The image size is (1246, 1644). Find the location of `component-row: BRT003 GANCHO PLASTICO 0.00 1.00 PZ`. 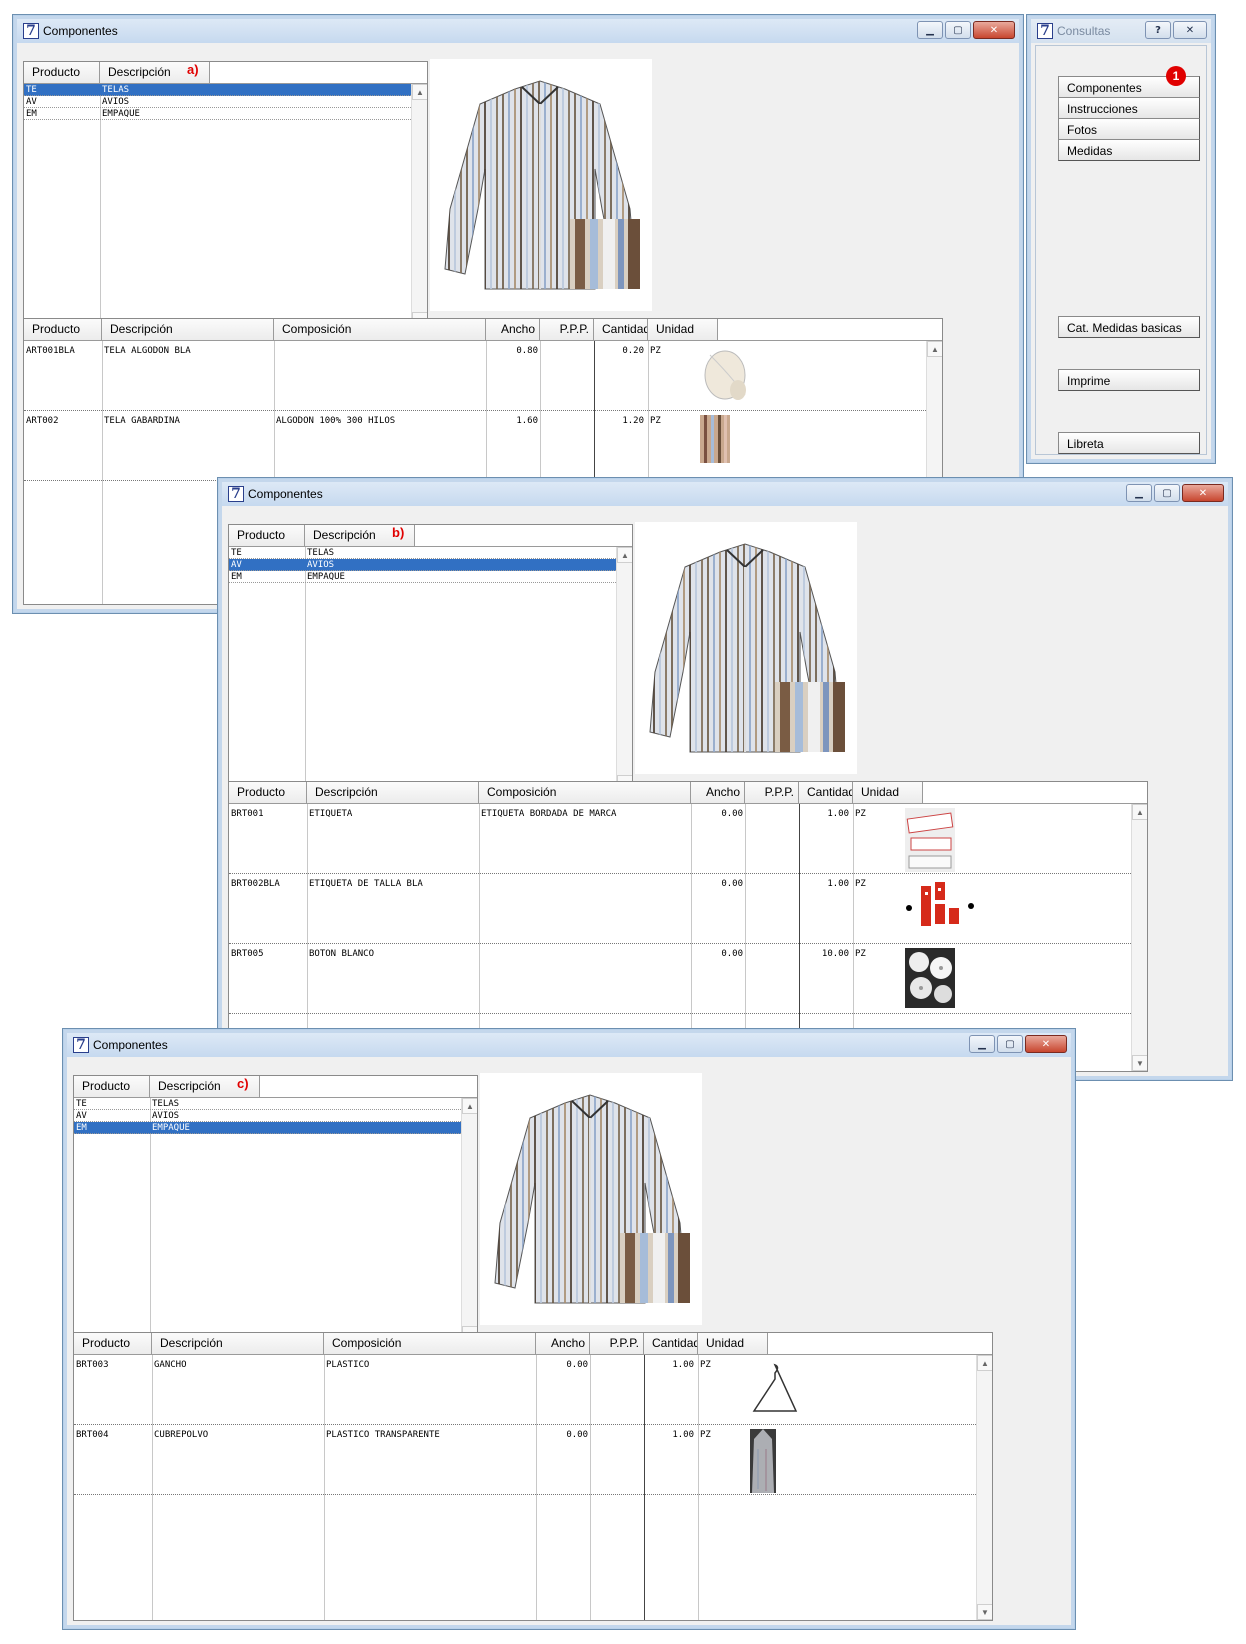

component-row: BRT003 GANCHO PLASTICO 0.00 1.00 PZ is located at coordinates (525, 1390).